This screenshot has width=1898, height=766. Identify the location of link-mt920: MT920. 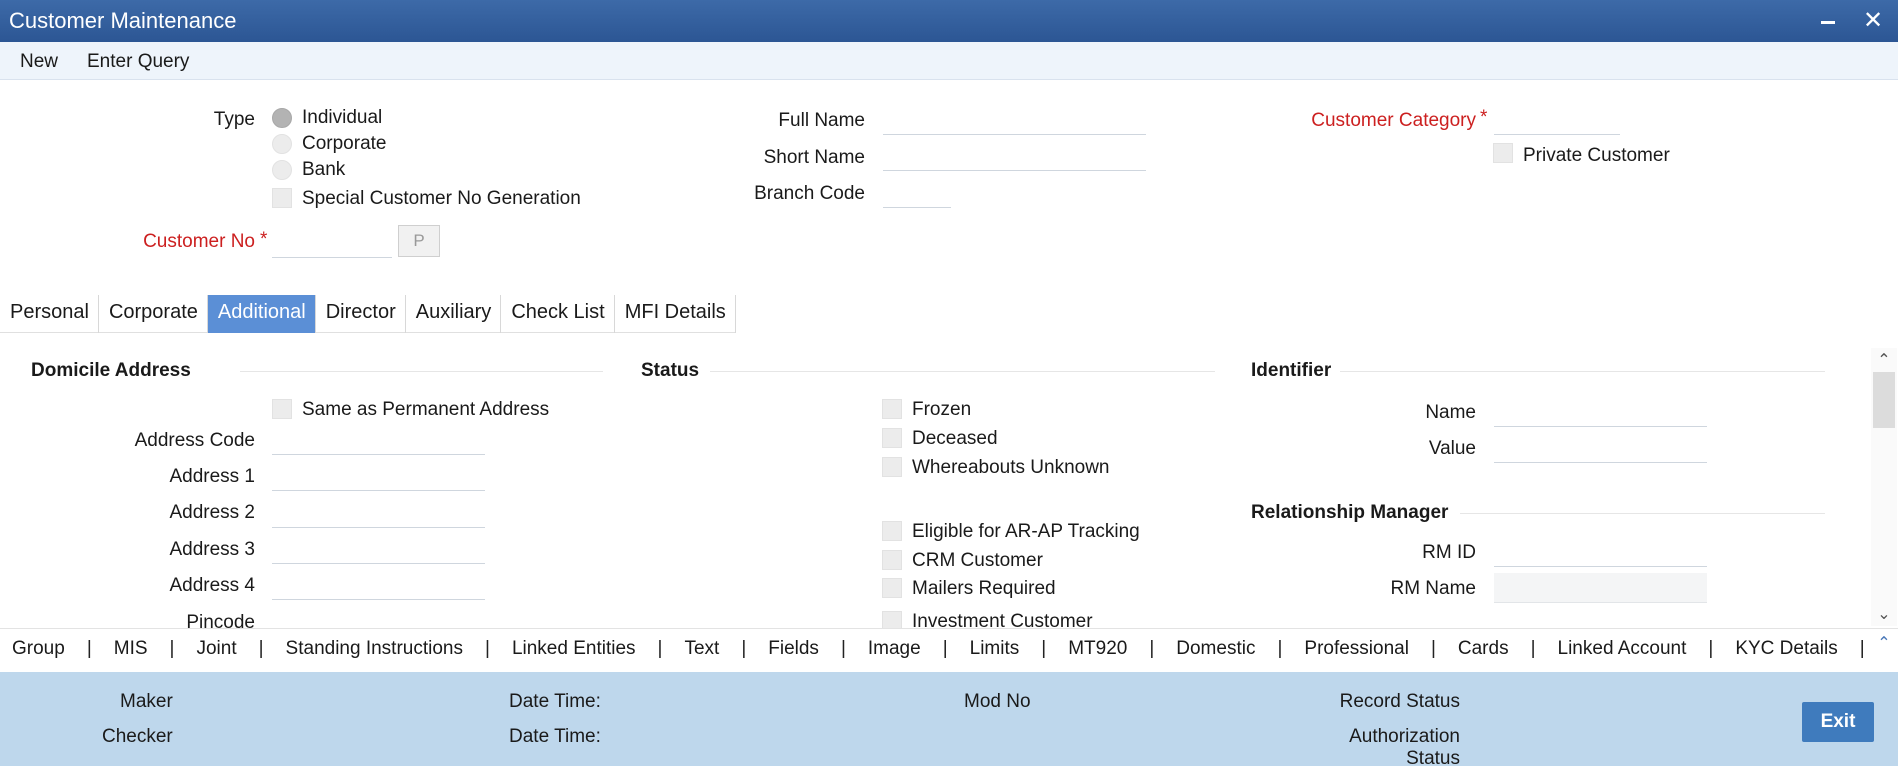
(1097, 649).